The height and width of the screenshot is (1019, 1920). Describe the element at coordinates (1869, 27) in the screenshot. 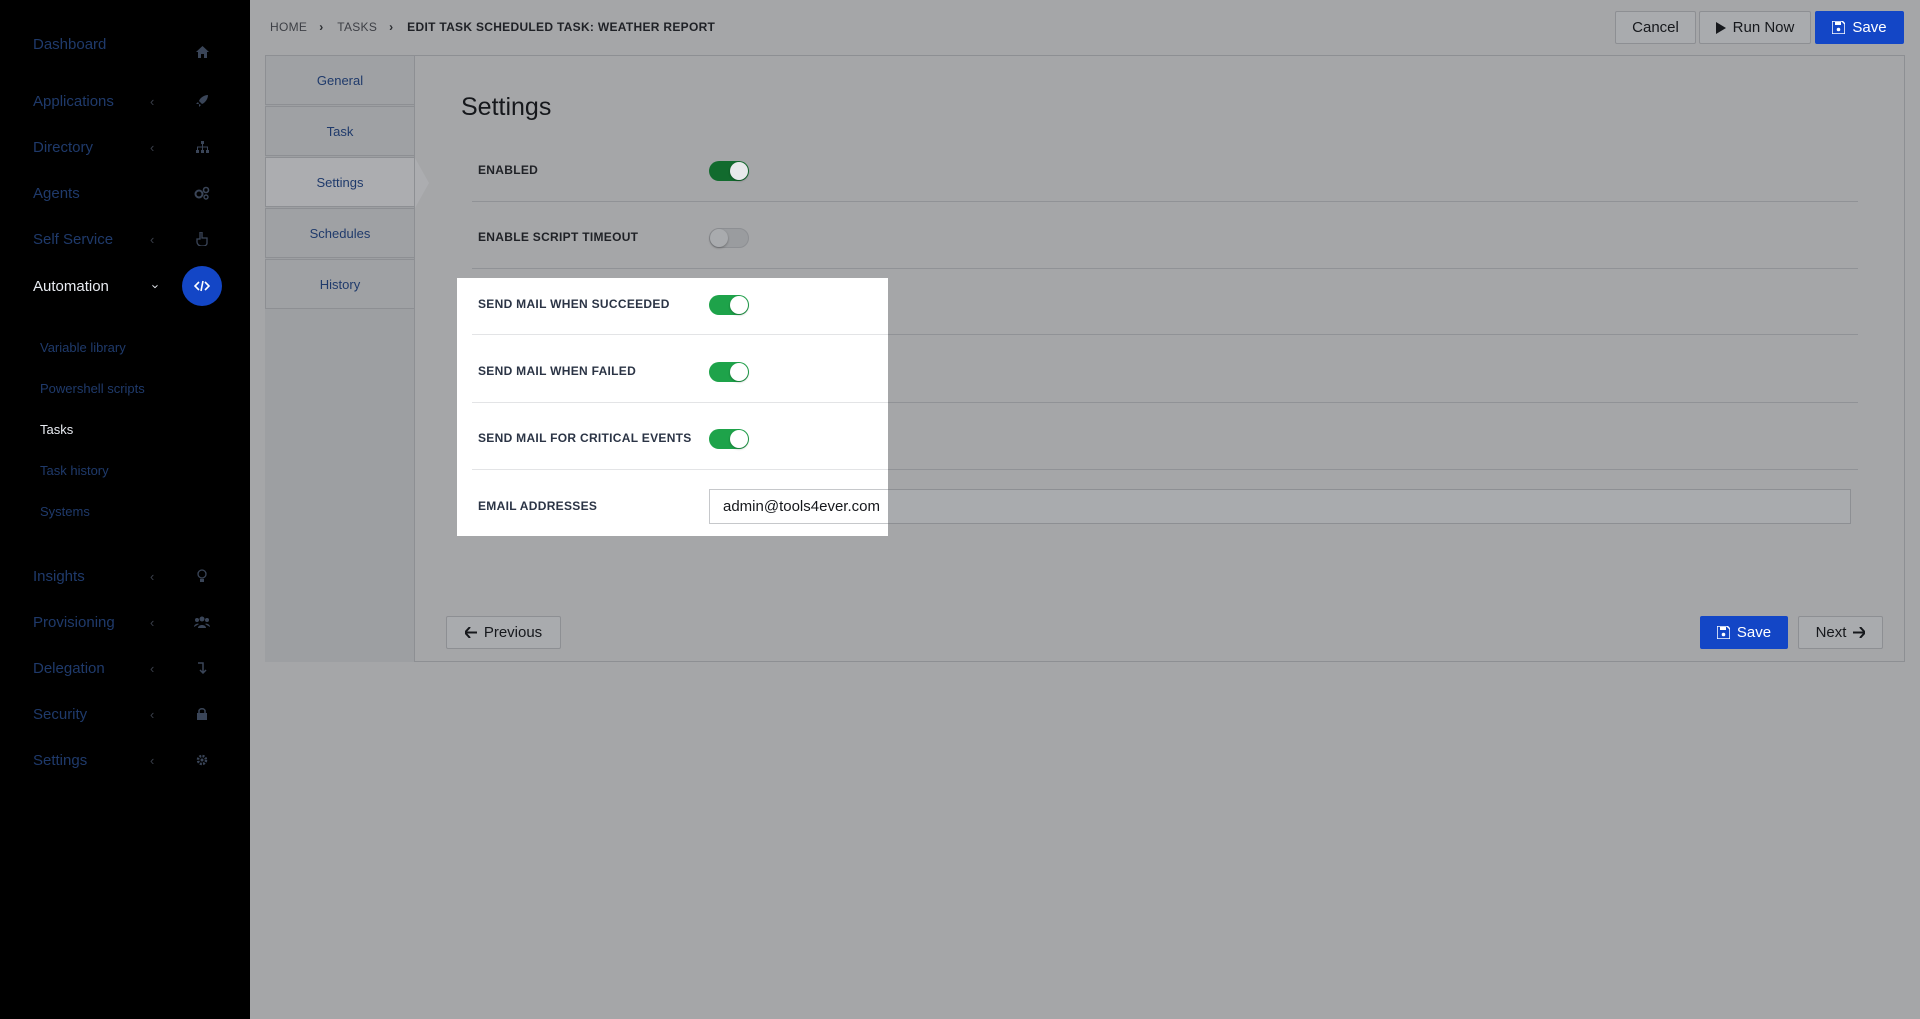

I see `save-label: Save` at that location.